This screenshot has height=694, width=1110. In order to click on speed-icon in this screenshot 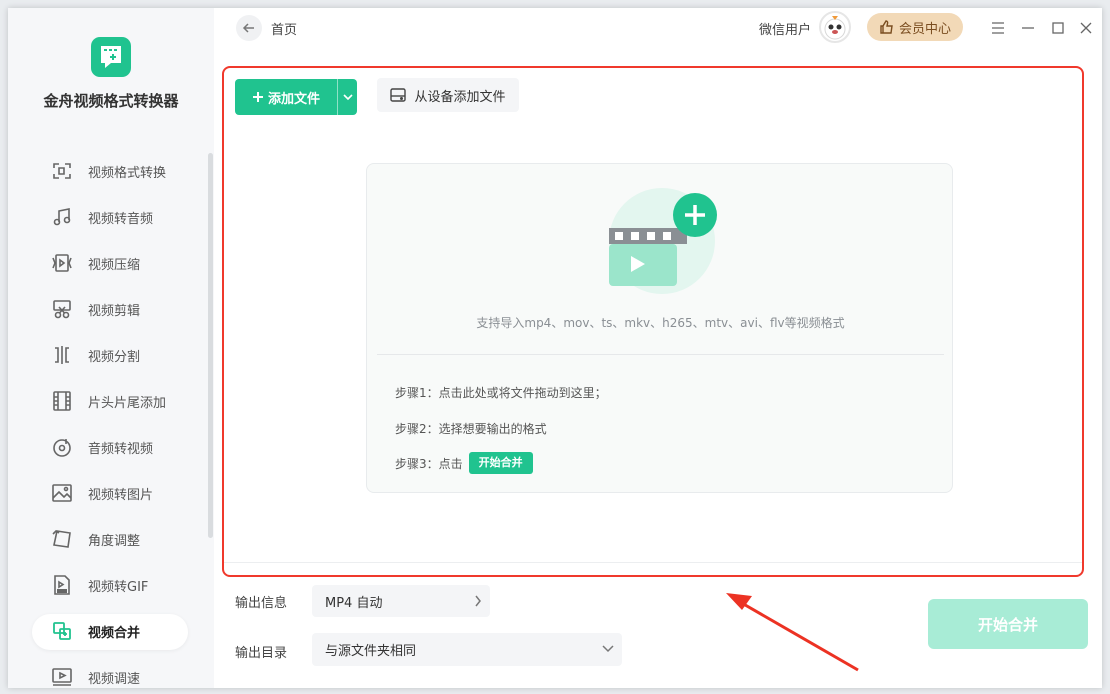, I will do `click(62, 676)`.